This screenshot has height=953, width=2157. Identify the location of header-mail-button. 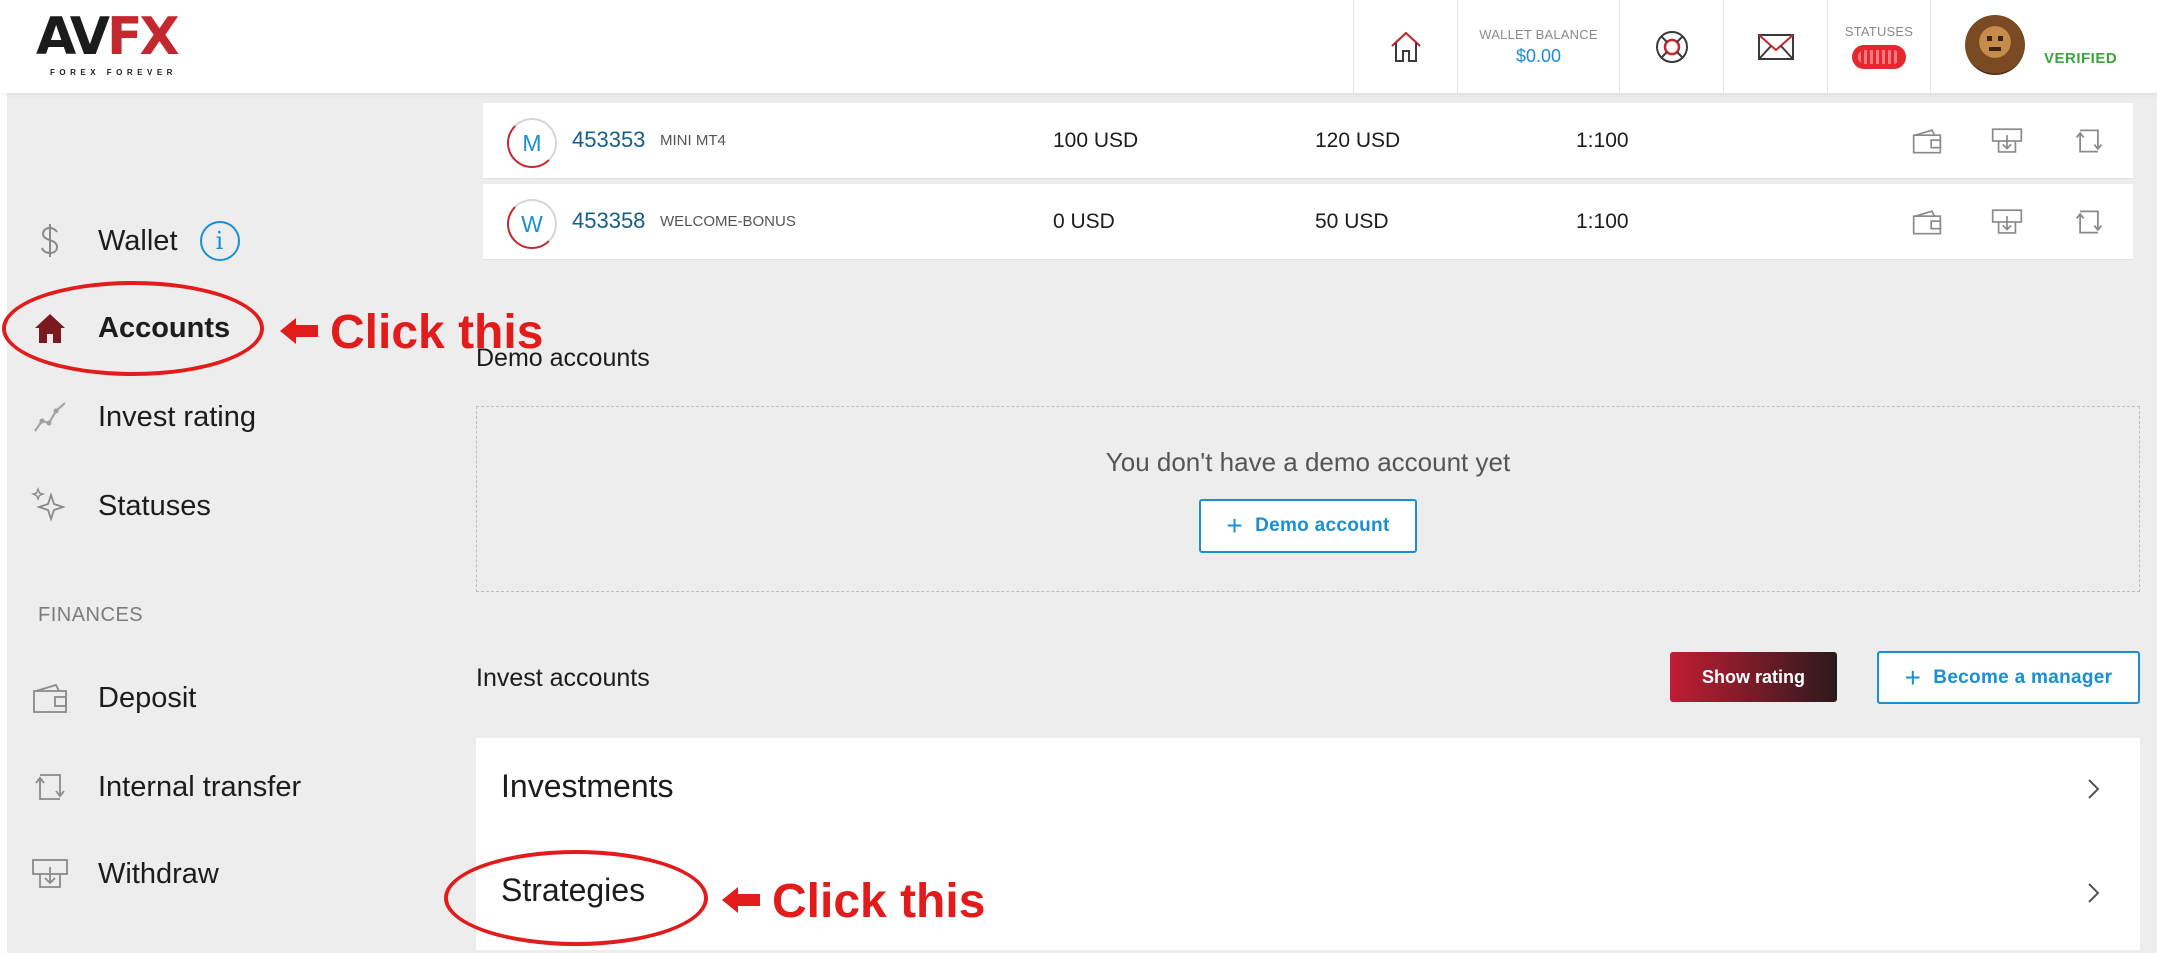
(1775, 46).